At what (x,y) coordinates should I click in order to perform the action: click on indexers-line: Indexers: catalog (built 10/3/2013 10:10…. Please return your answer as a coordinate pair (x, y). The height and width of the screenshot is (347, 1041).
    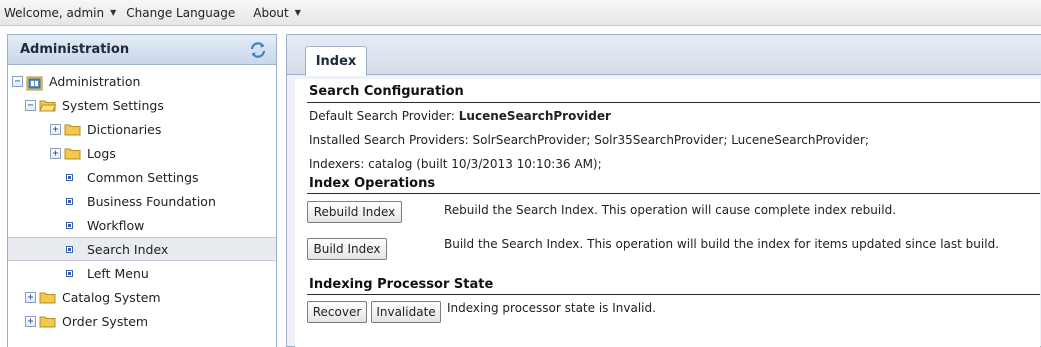
    Looking at the image, I should click on (455, 164).